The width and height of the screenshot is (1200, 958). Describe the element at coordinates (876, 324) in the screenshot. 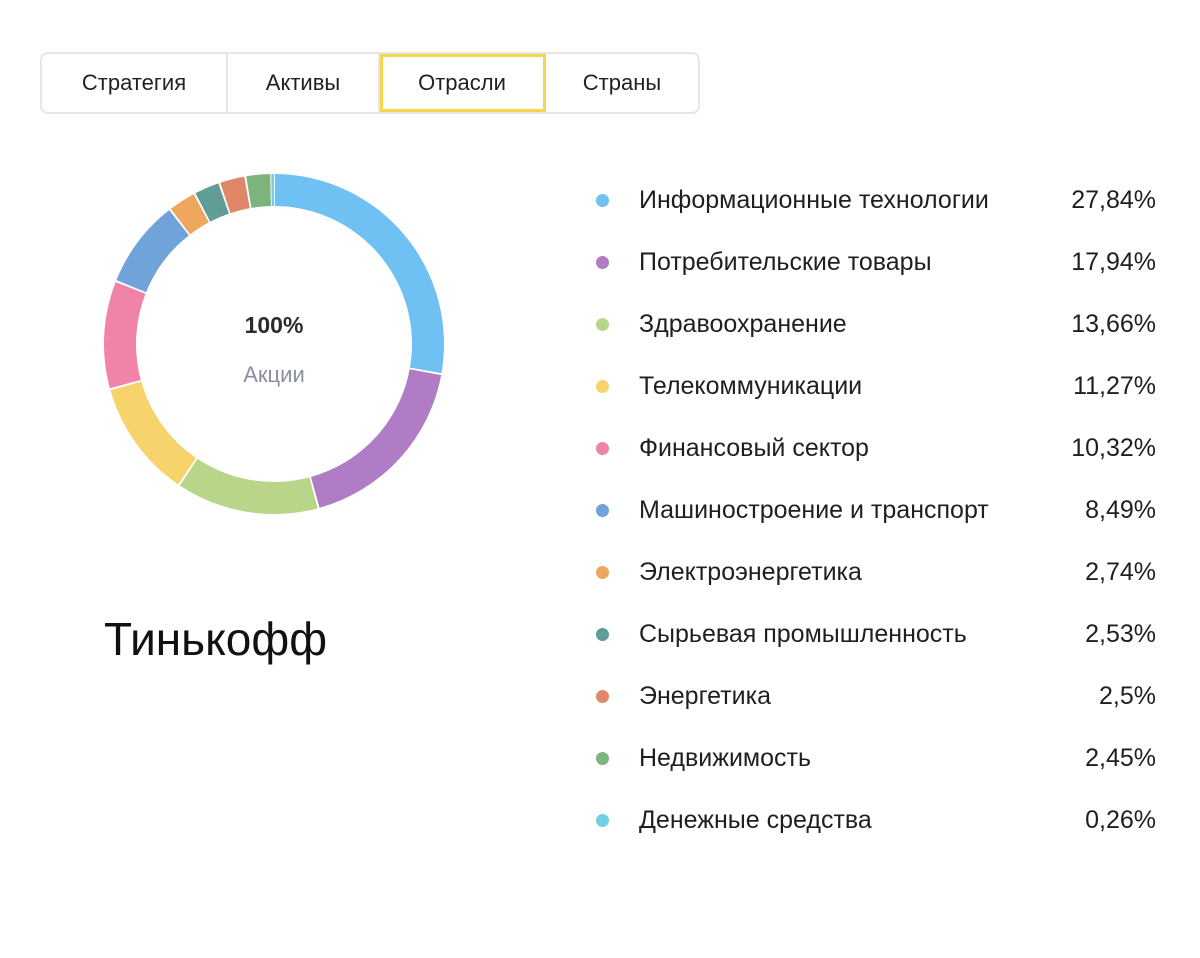

I see `legend-item: Здравоохранение 13,66%` at that location.